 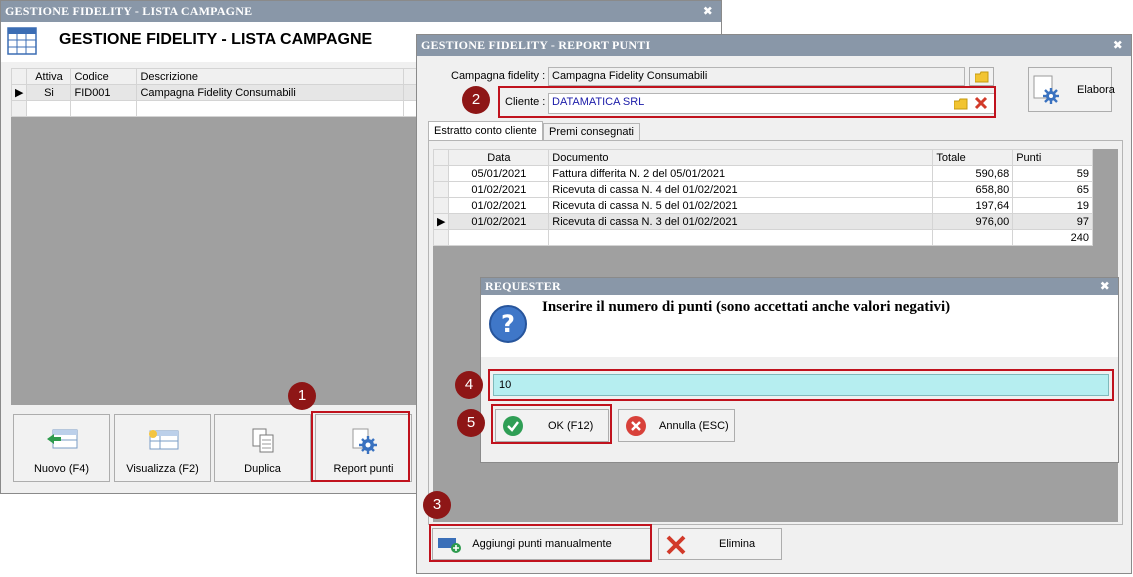 What do you see at coordinates (741, 173) in the screenshot?
I see `cell-documento: Fattura differita N. 2 del 05/01/2021` at bounding box center [741, 173].